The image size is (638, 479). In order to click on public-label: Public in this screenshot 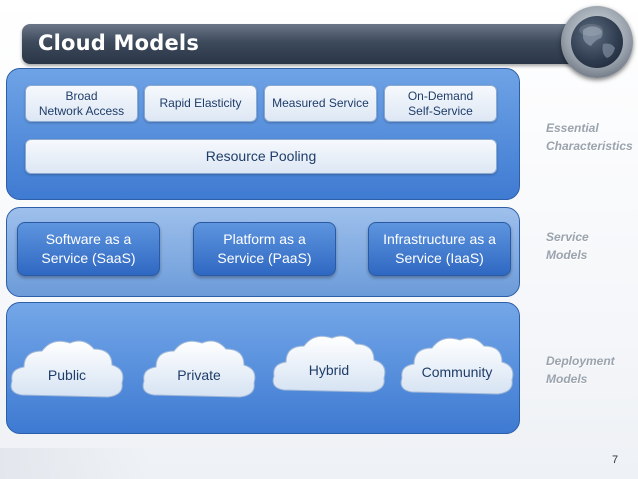, I will do `click(67, 375)`.